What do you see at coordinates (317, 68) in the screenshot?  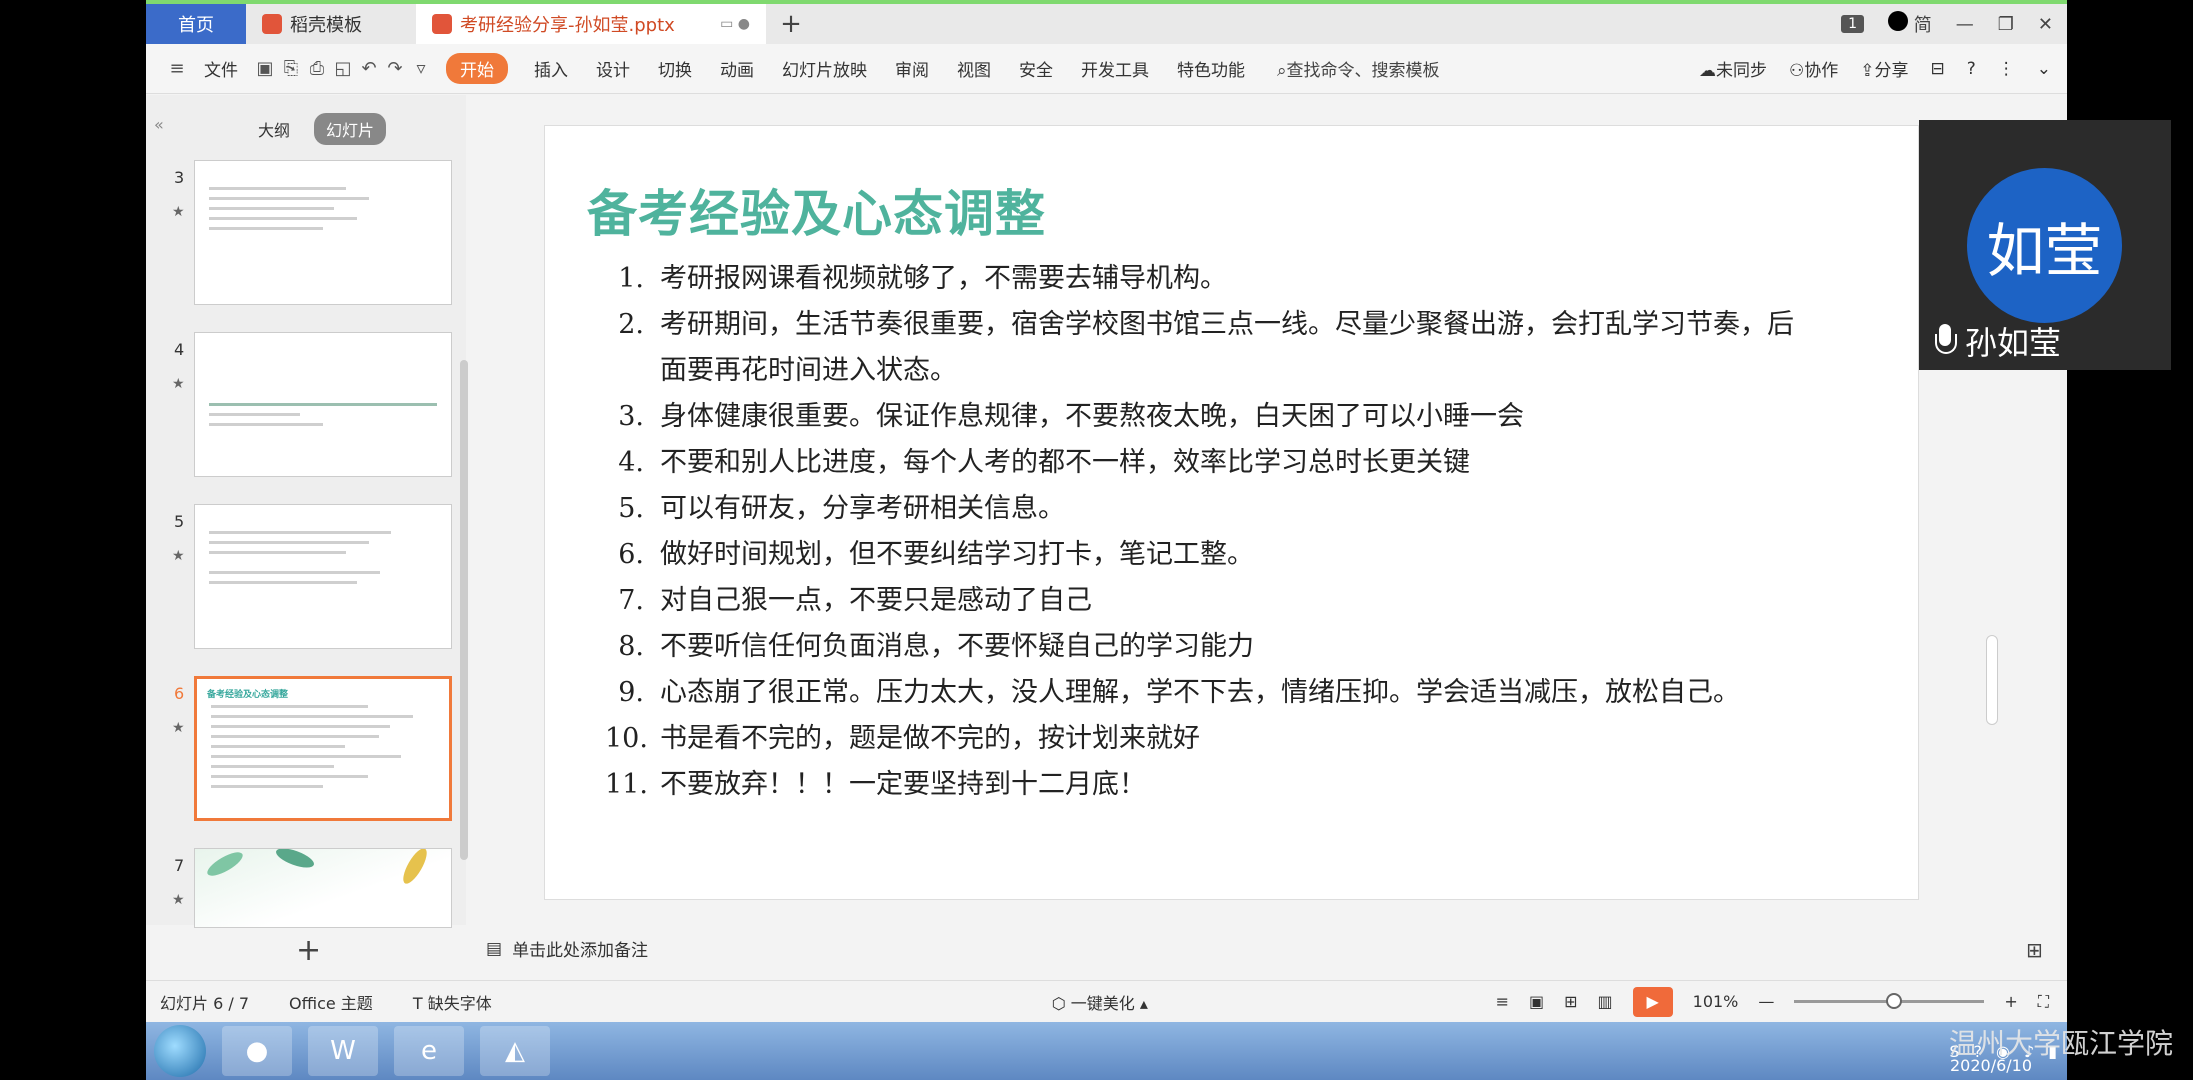 I see `print-icon: ⎙` at bounding box center [317, 68].